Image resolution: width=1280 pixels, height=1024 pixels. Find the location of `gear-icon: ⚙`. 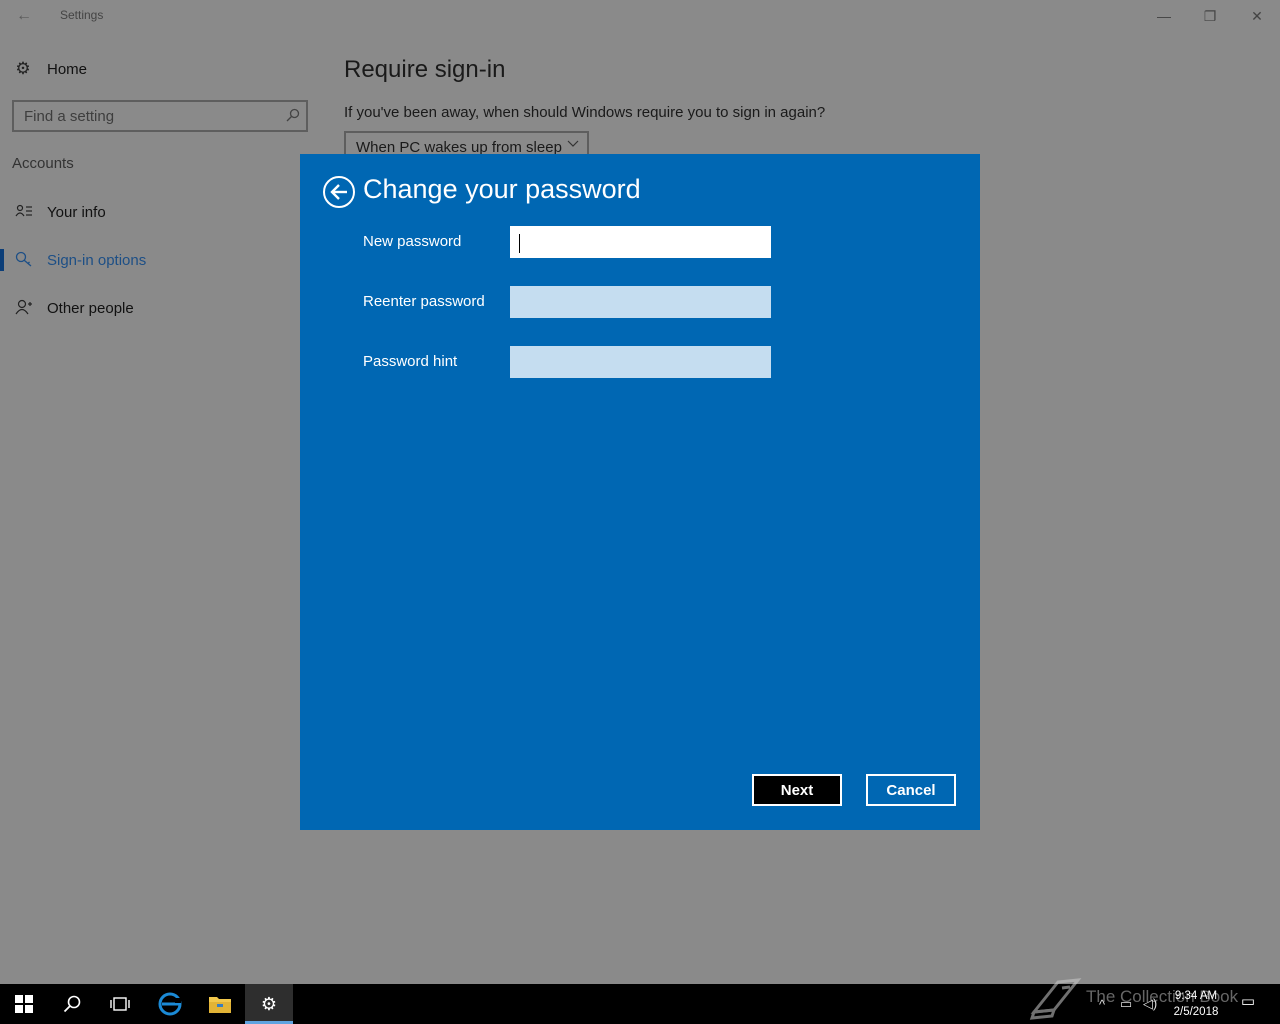

gear-icon: ⚙ is located at coordinates (23, 68).